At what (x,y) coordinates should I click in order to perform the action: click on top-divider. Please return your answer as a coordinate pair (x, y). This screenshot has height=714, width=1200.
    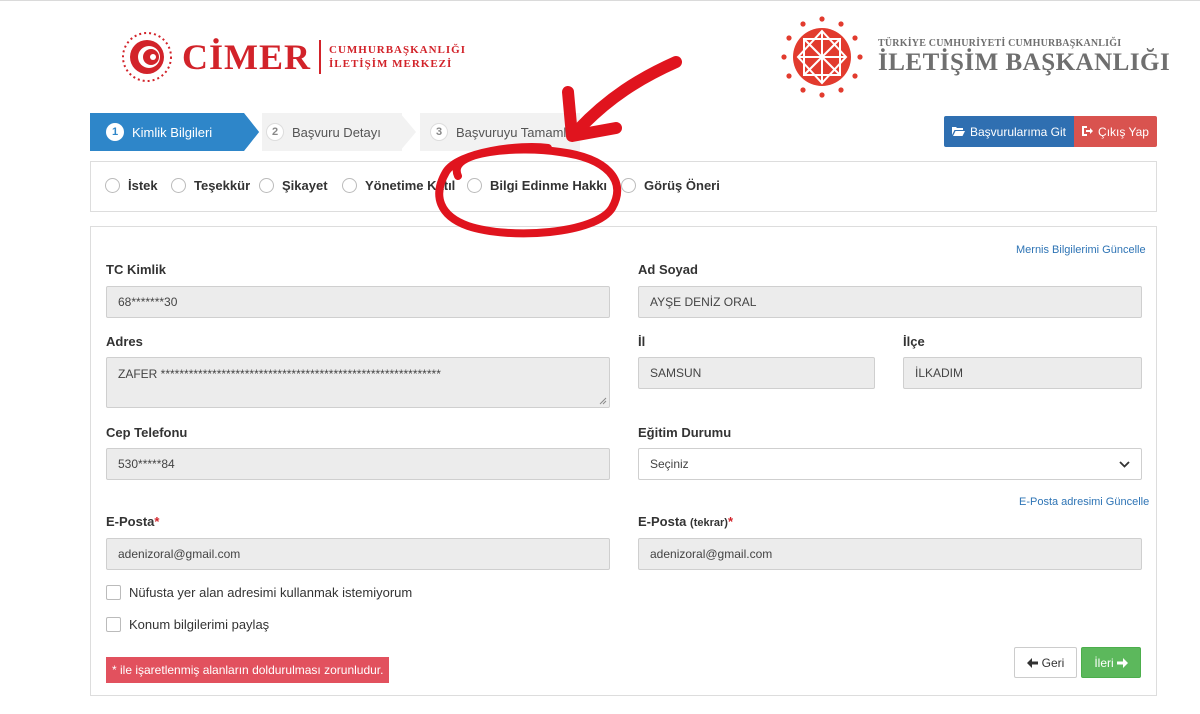
    Looking at the image, I should click on (600, 0).